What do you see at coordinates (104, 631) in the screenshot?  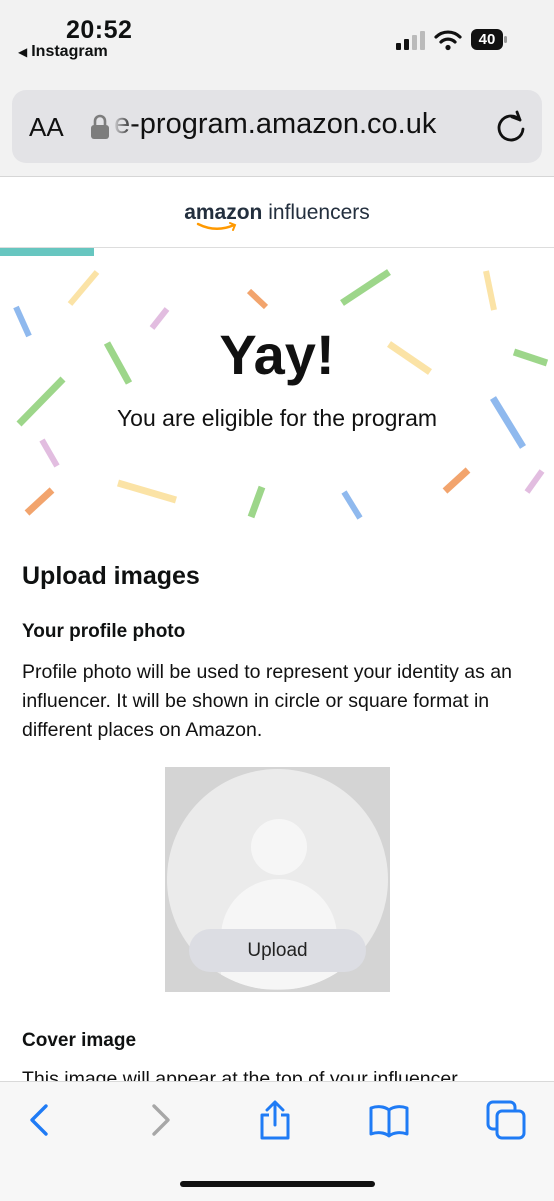 I see `profile-photo-heading: Your profile photo` at bounding box center [104, 631].